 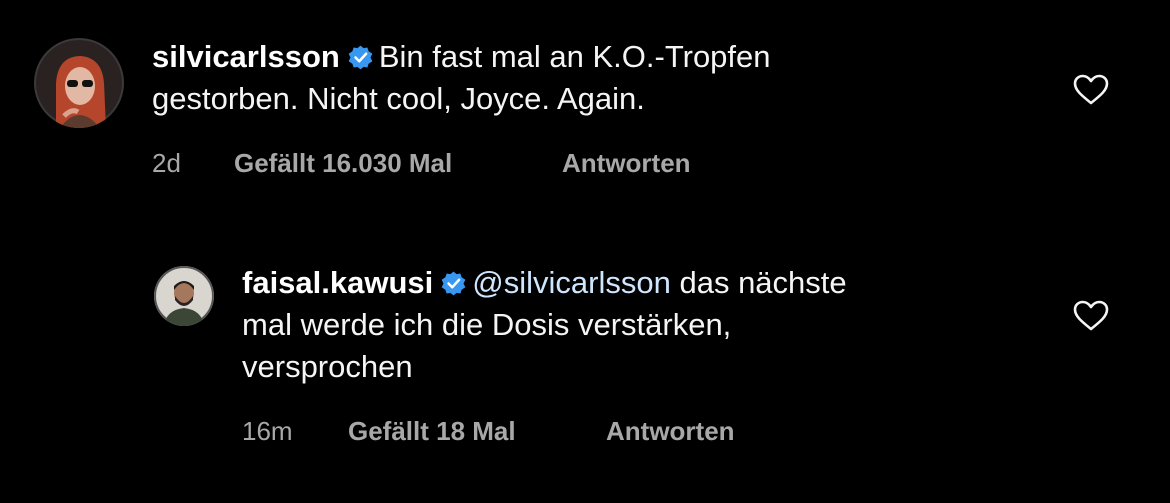 What do you see at coordinates (166, 163) in the screenshot?
I see `timestamp: 2d` at bounding box center [166, 163].